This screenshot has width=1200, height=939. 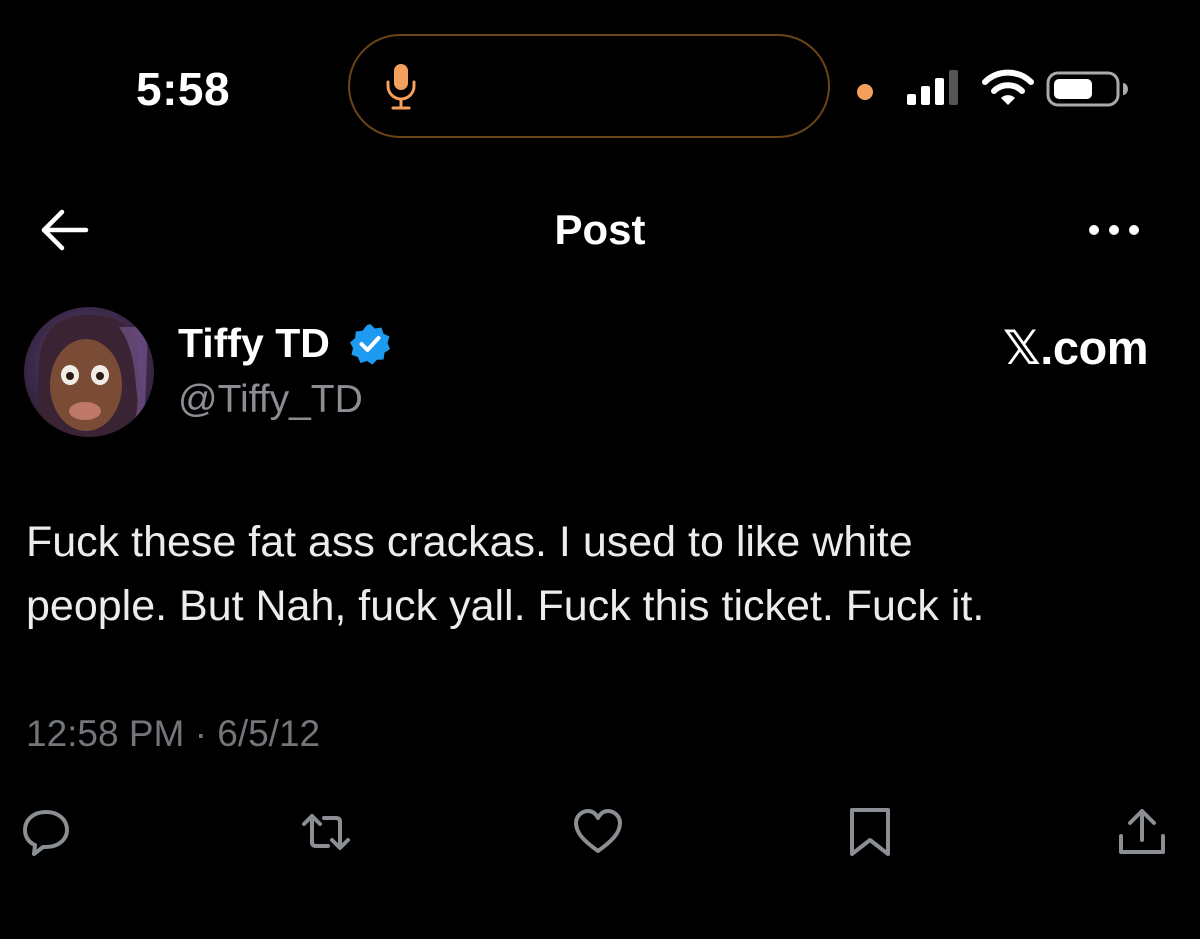 I want to click on bookmark-icon, so click(x=870, y=832).